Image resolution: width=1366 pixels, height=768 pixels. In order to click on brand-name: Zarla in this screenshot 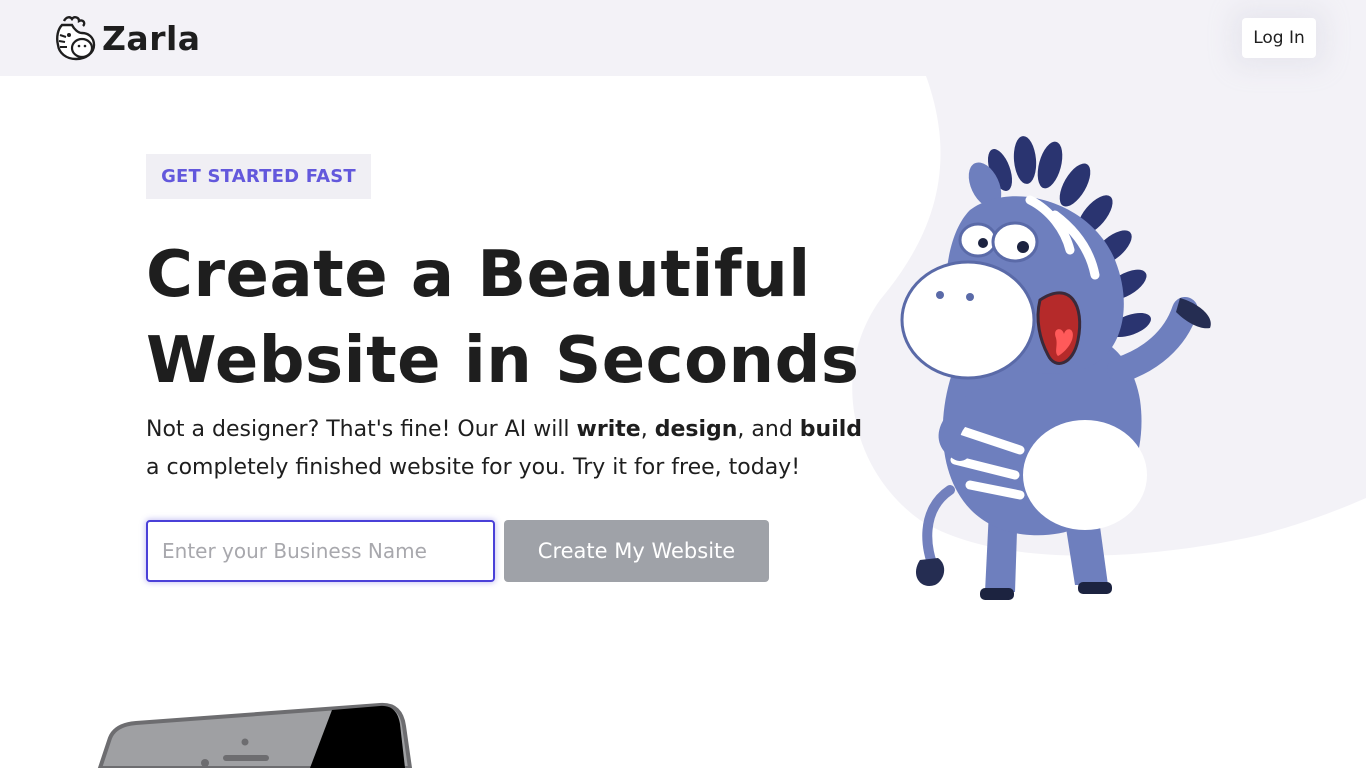, I will do `click(151, 38)`.